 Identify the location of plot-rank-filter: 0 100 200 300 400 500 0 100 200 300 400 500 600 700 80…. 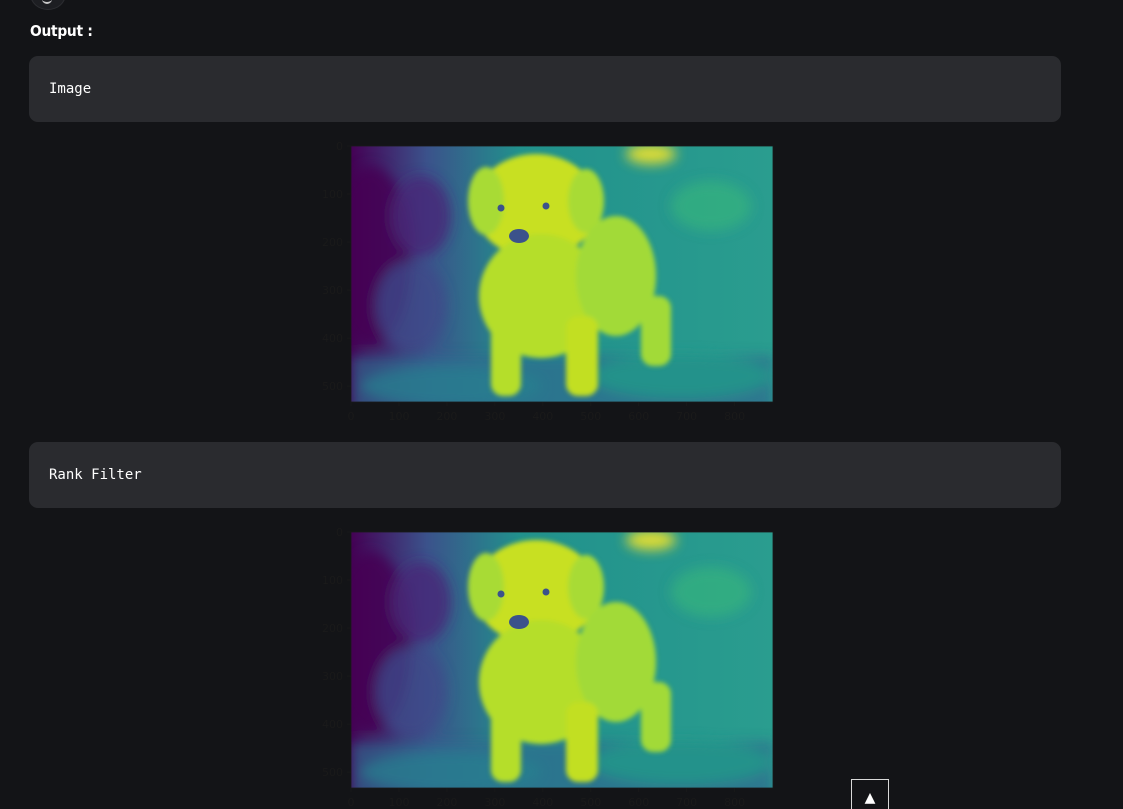
(548, 667).